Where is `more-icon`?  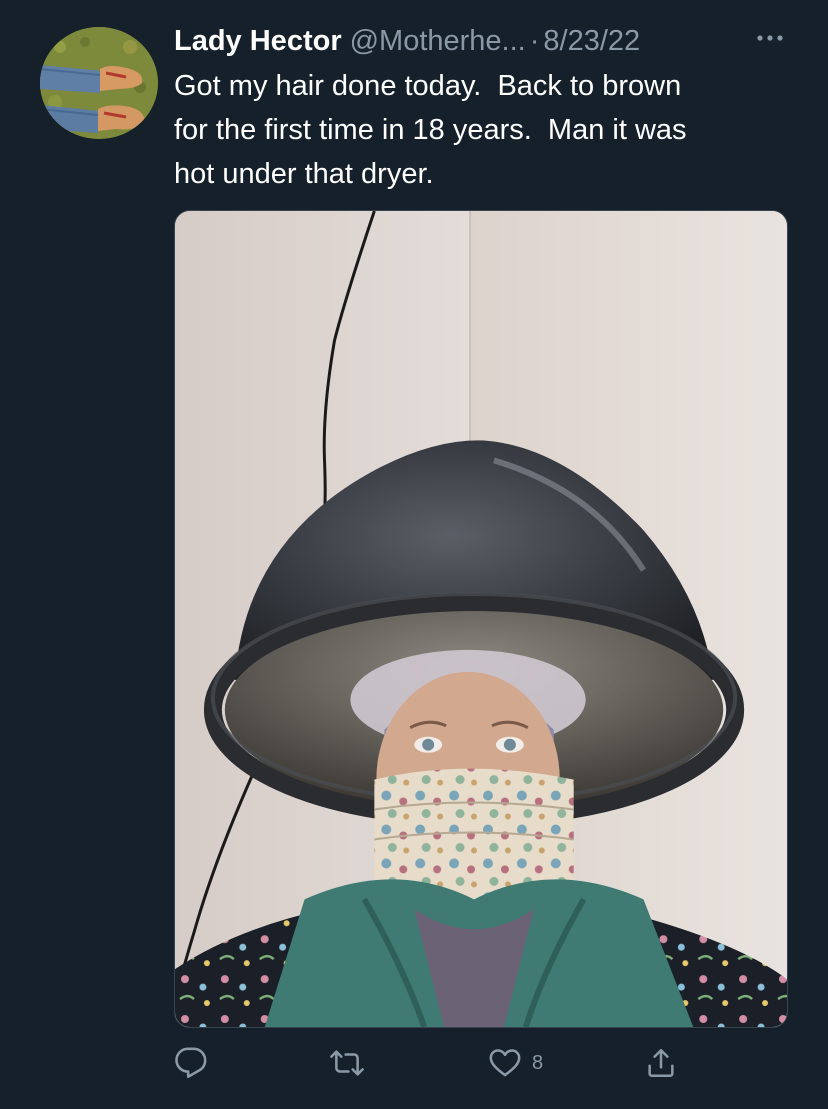
more-icon is located at coordinates (770, 38).